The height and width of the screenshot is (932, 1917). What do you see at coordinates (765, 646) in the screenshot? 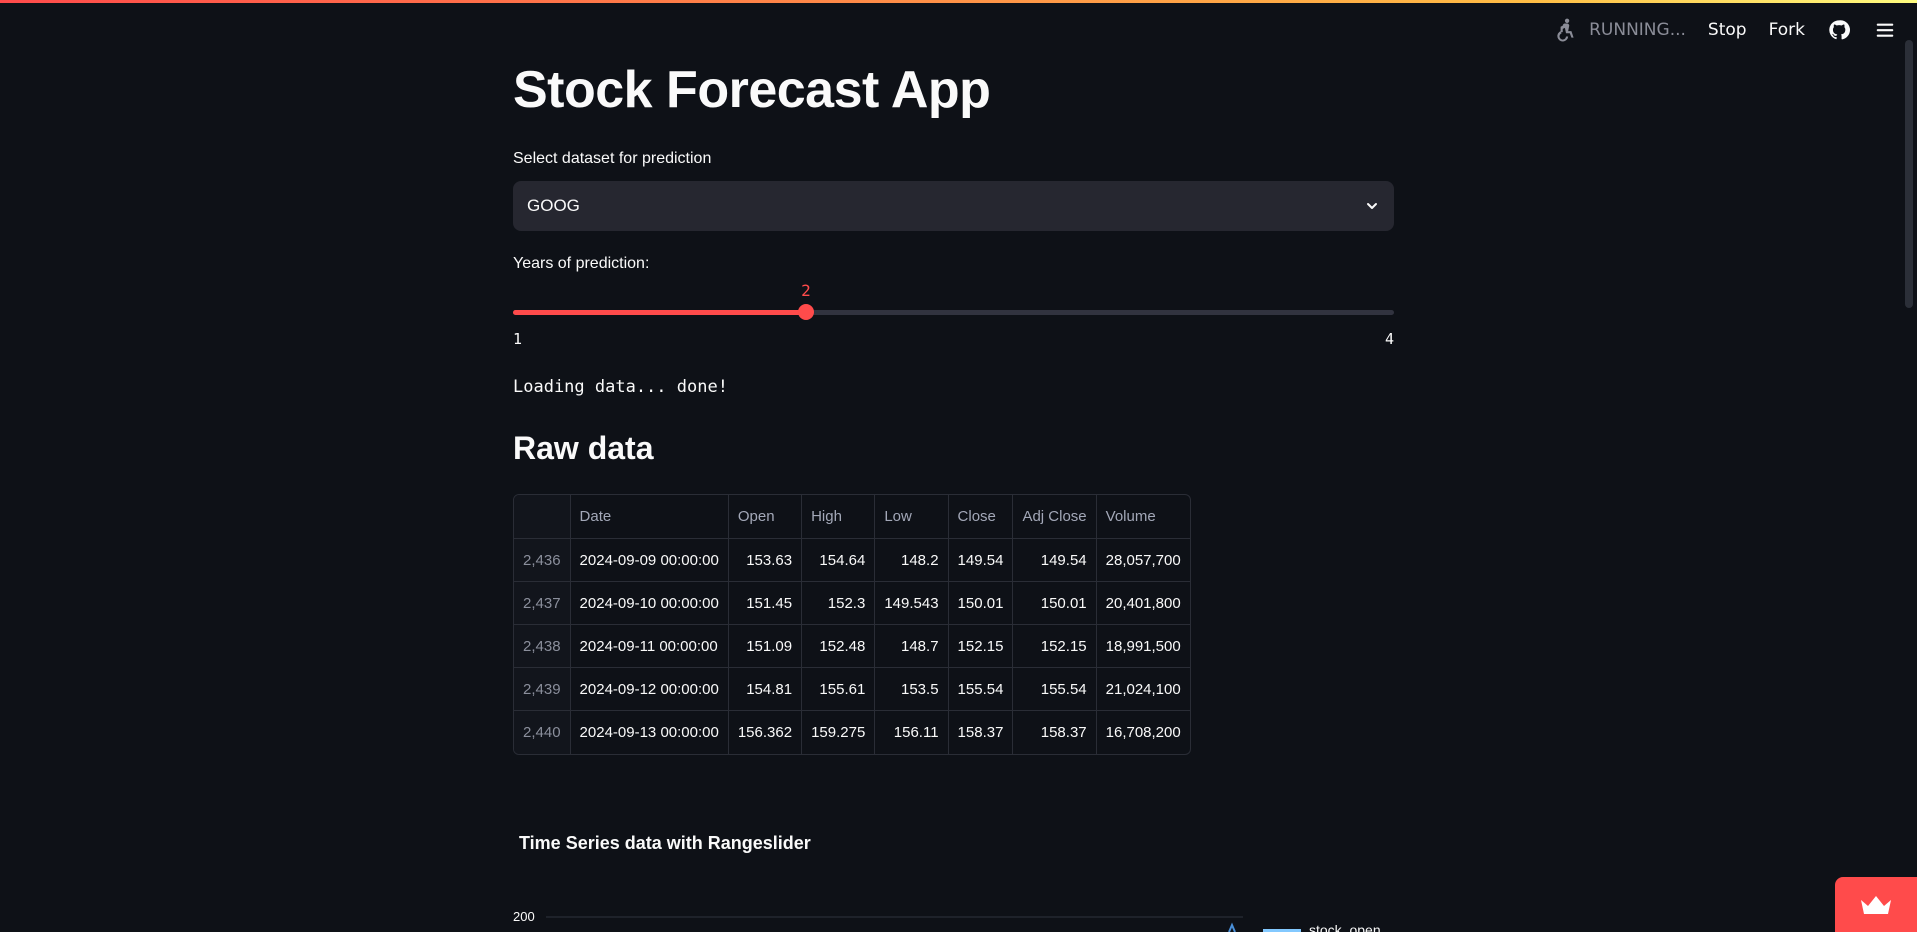
I see `table-cell: 151.09` at bounding box center [765, 646].